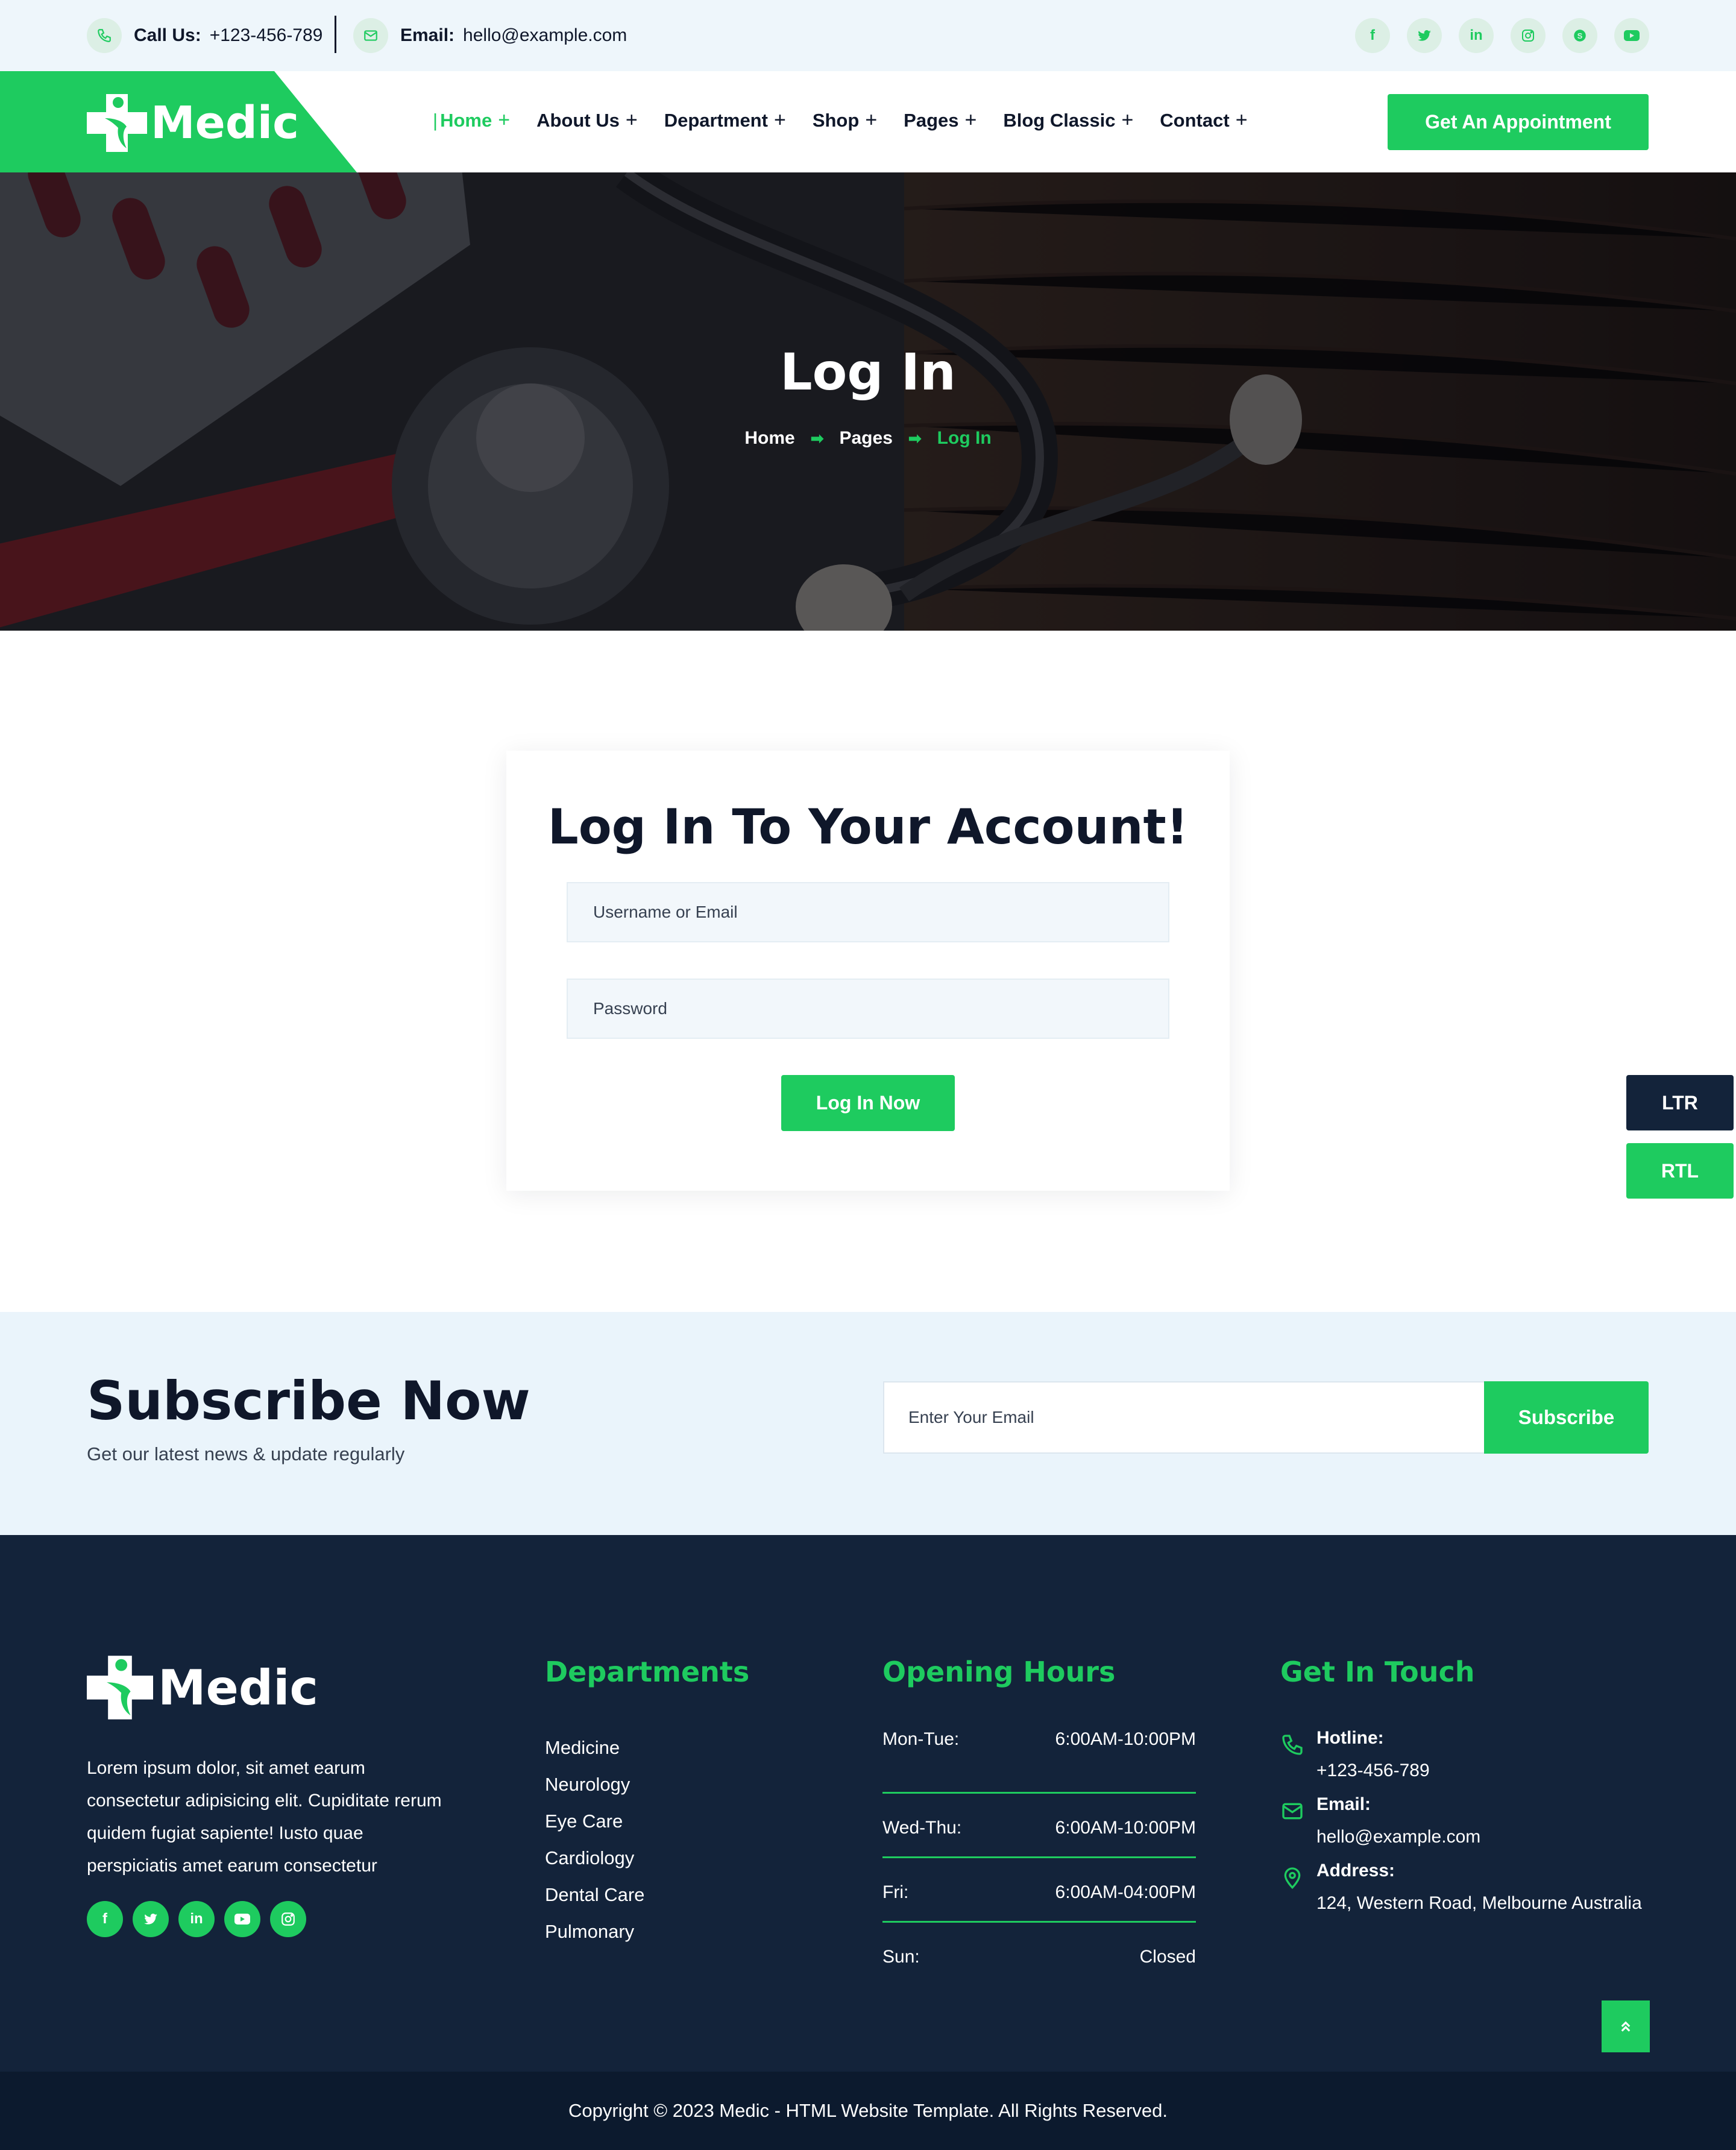 This screenshot has width=1736, height=2150. What do you see at coordinates (895, 1892) in the screenshot?
I see `hours-day: Fri:` at bounding box center [895, 1892].